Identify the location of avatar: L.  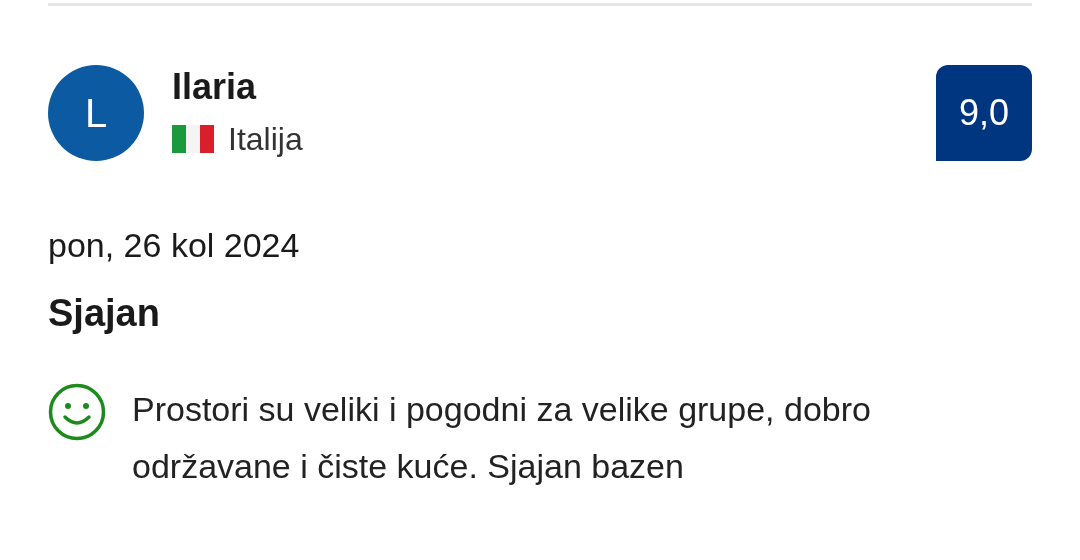
(96, 113).